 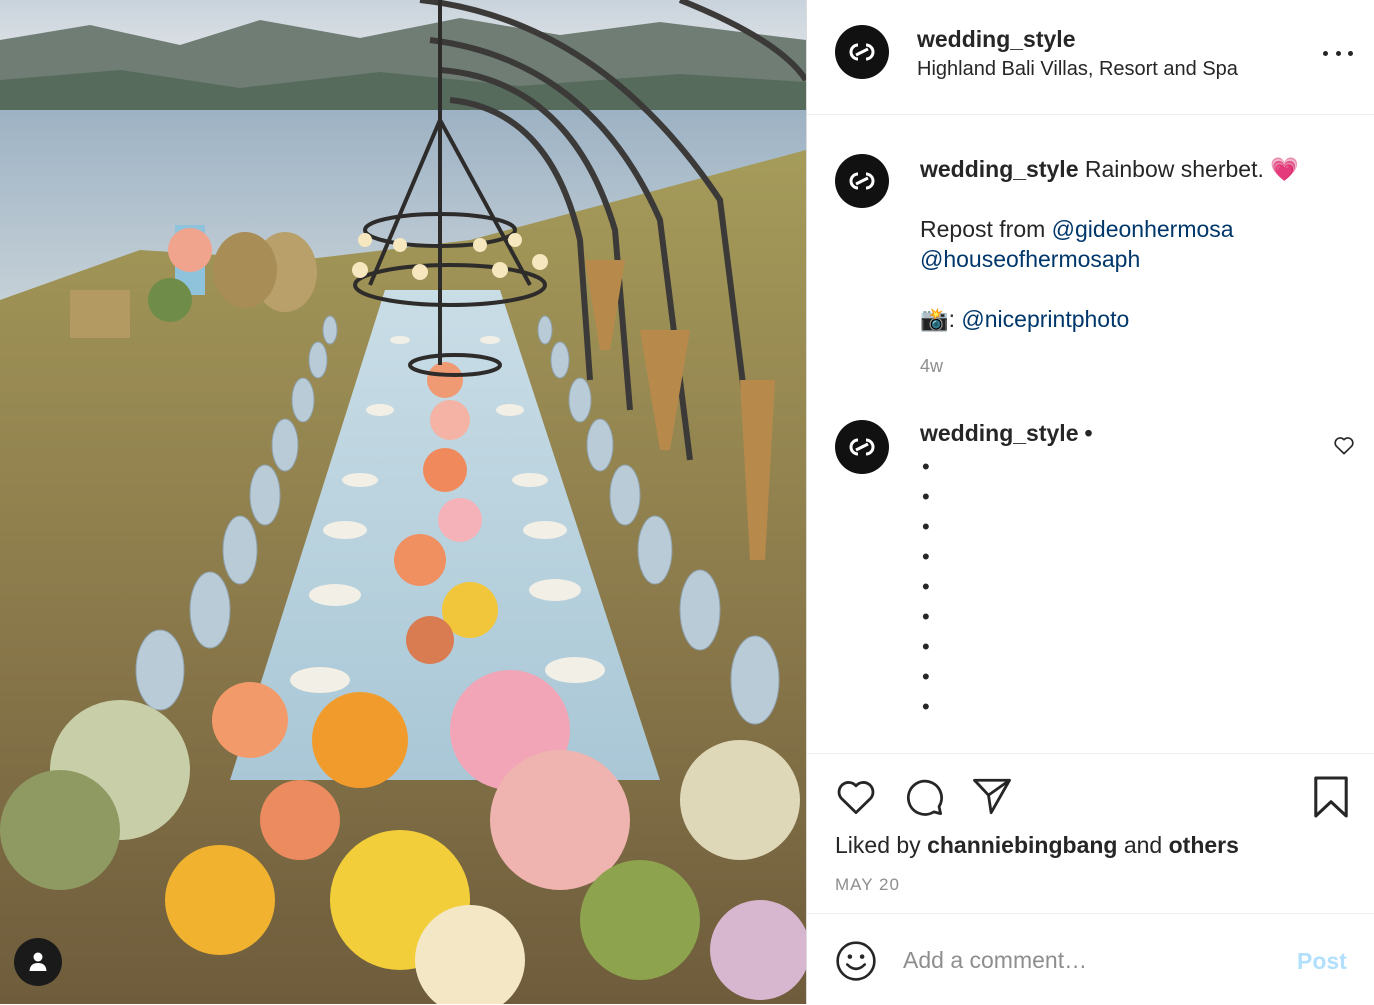 I want to click on paper-plane-icon, so click(x=992, y=796).